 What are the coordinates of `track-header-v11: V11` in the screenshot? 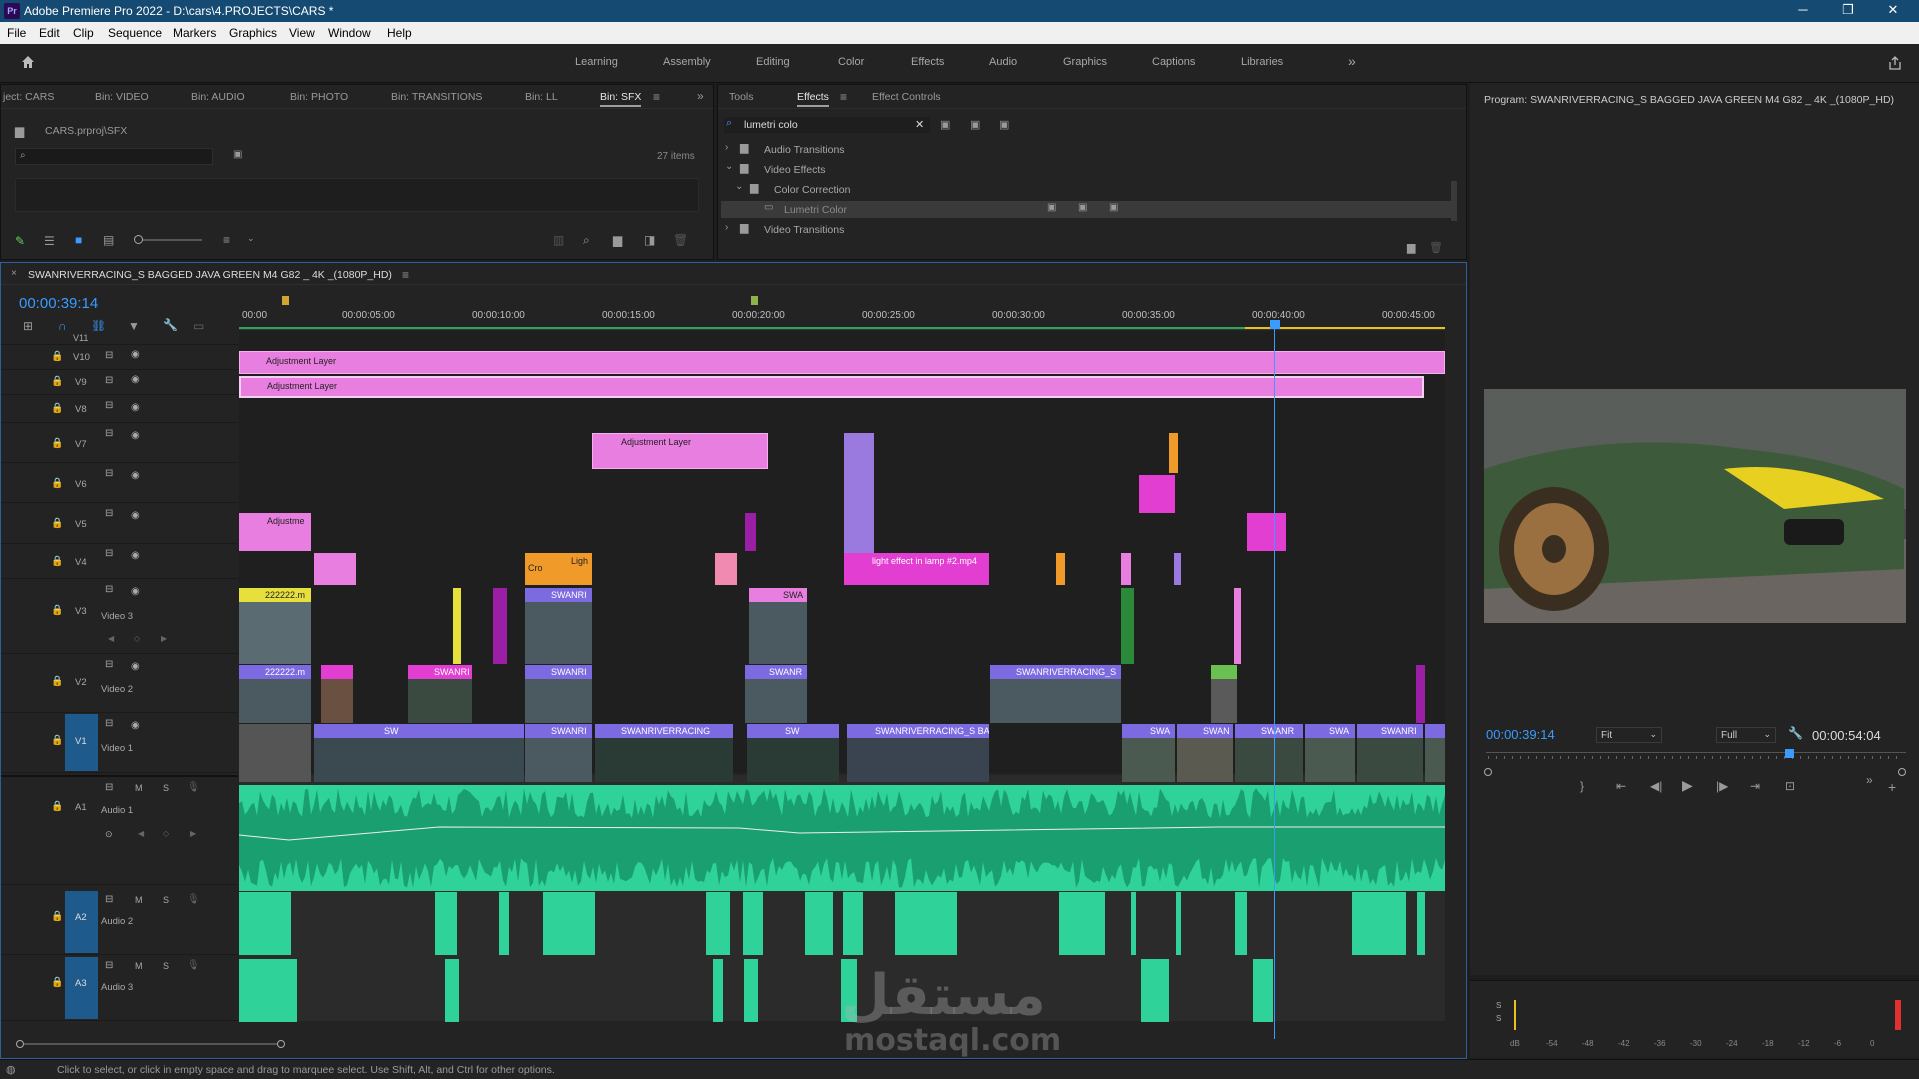 It's located at (119, 338).